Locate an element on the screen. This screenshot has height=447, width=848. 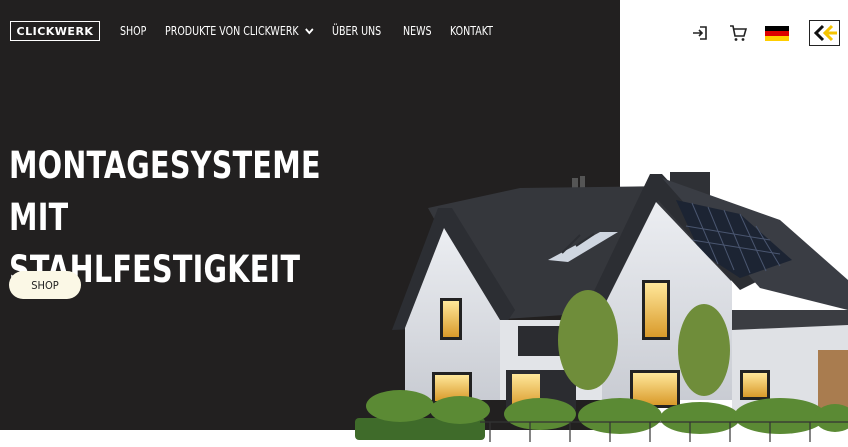
nav-item-shop: SHOP is located at coordinates (133, 31).